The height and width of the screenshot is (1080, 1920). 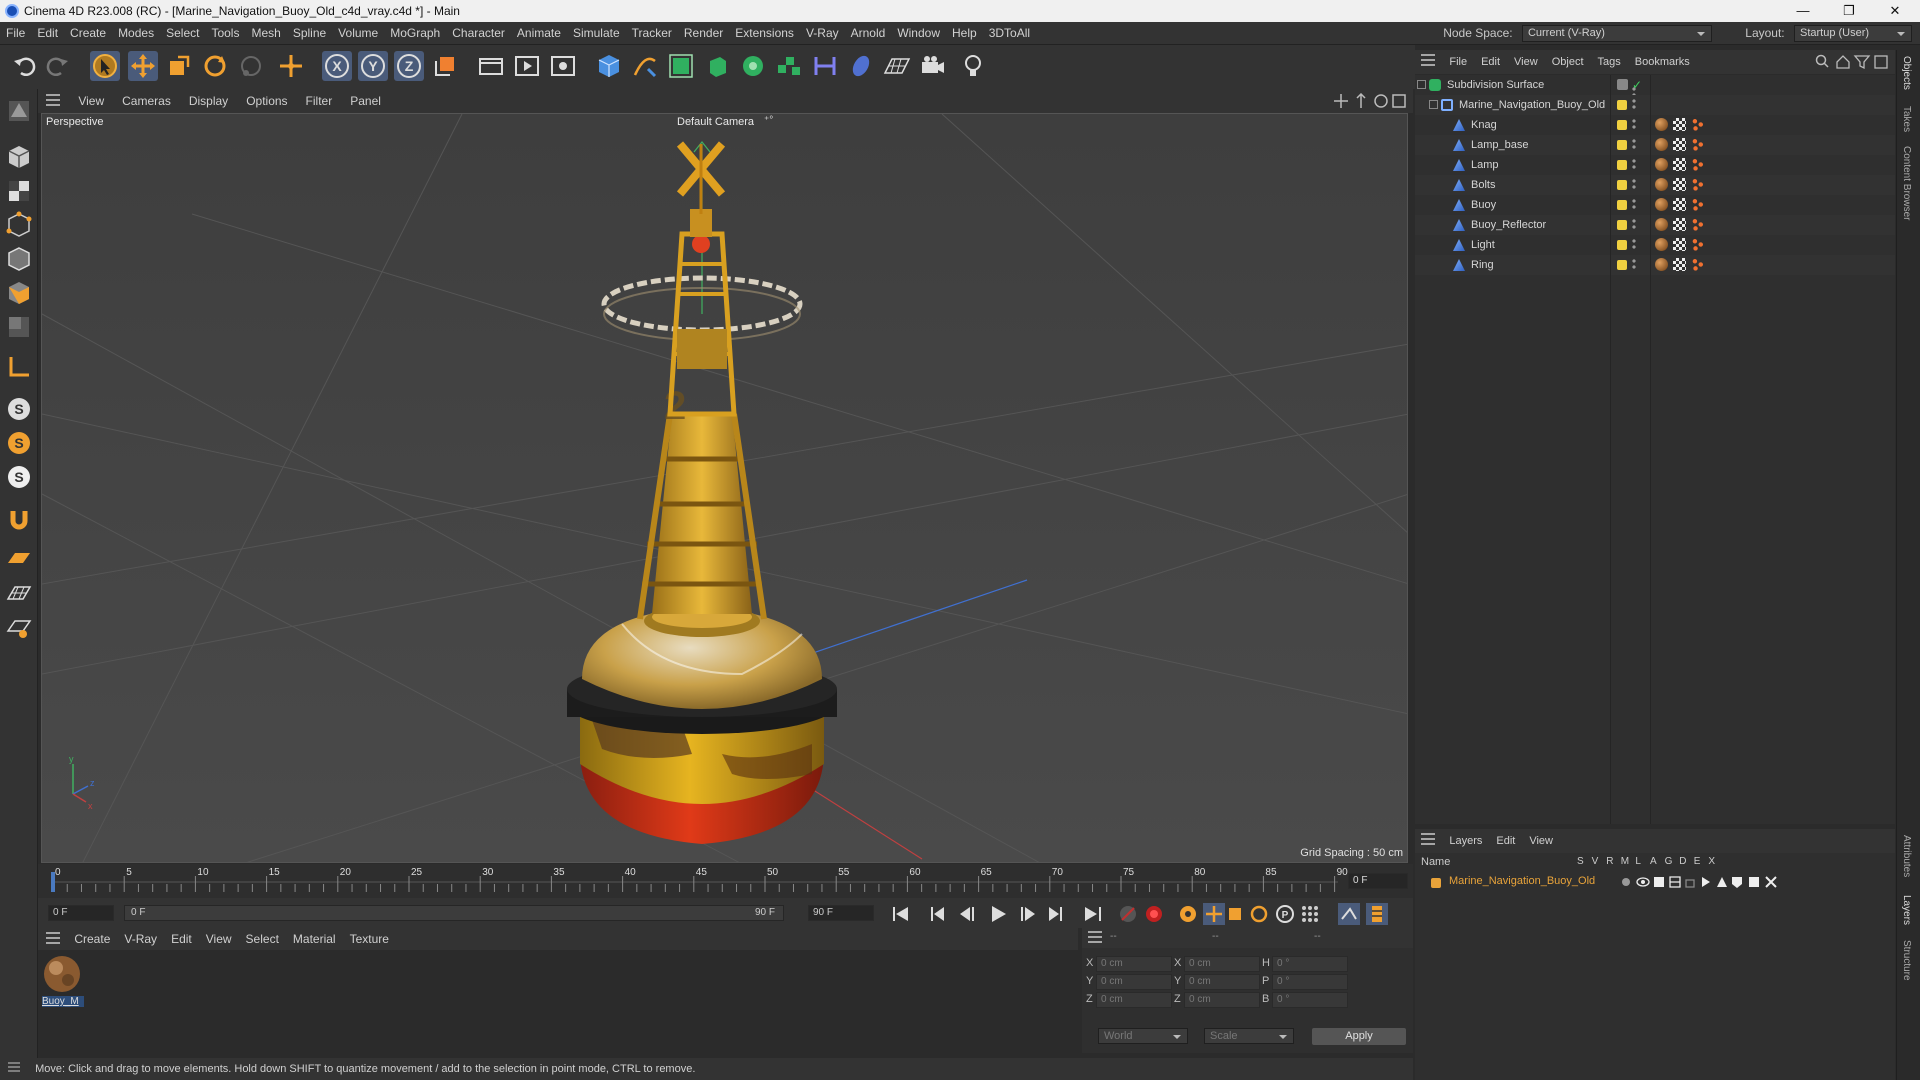 What do you see at coordinates (365, 101) in the screenshot?
I see `viewport-menu-panel: Panel` at bounding box center [365, 101].